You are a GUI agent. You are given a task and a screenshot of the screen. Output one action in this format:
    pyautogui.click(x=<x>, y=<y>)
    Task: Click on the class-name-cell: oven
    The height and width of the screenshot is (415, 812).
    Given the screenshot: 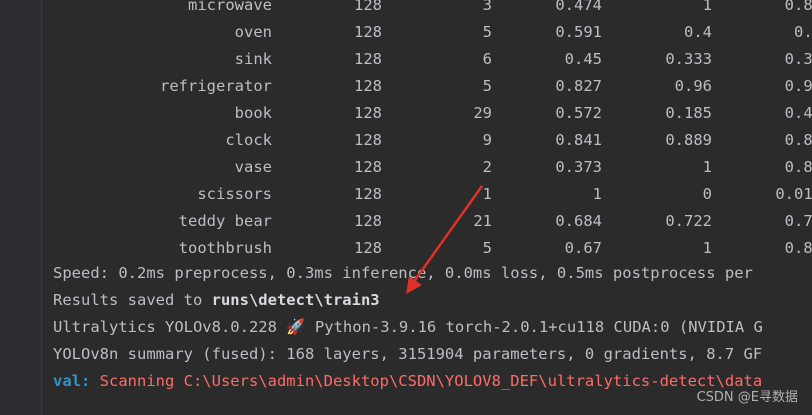 What is the action you would take?
    pyautogui.click(x=253, y=32)
    